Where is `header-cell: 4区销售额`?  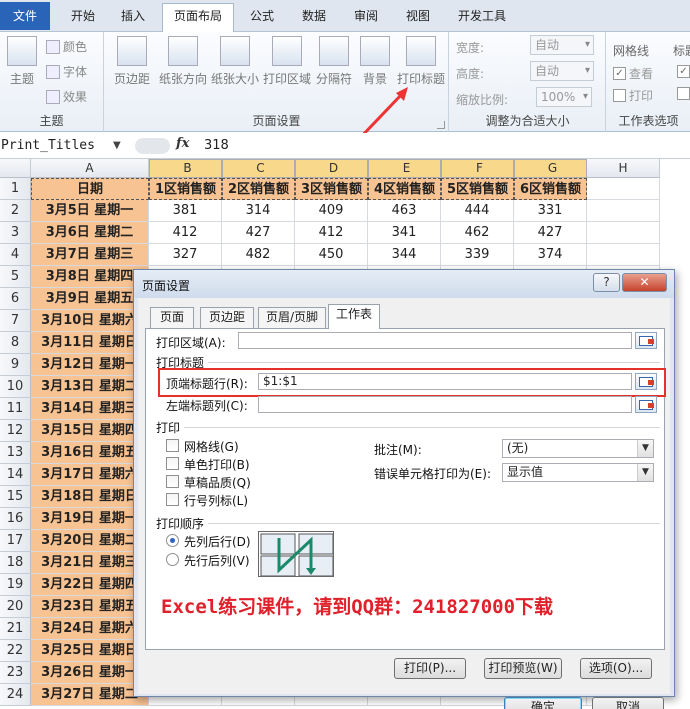
header-cell: 4区销售额 is located at coordinates (404, 189).